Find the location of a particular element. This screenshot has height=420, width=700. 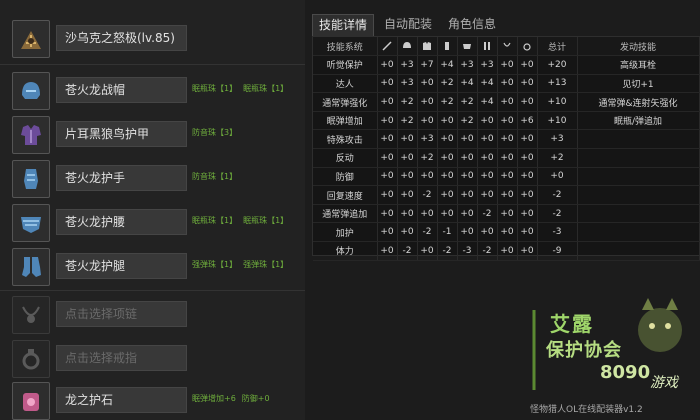

skill-row: 反动 +0 +0 +2 +0 +0 +0 +0 +0 +2 is located at coordinates (506, 158).